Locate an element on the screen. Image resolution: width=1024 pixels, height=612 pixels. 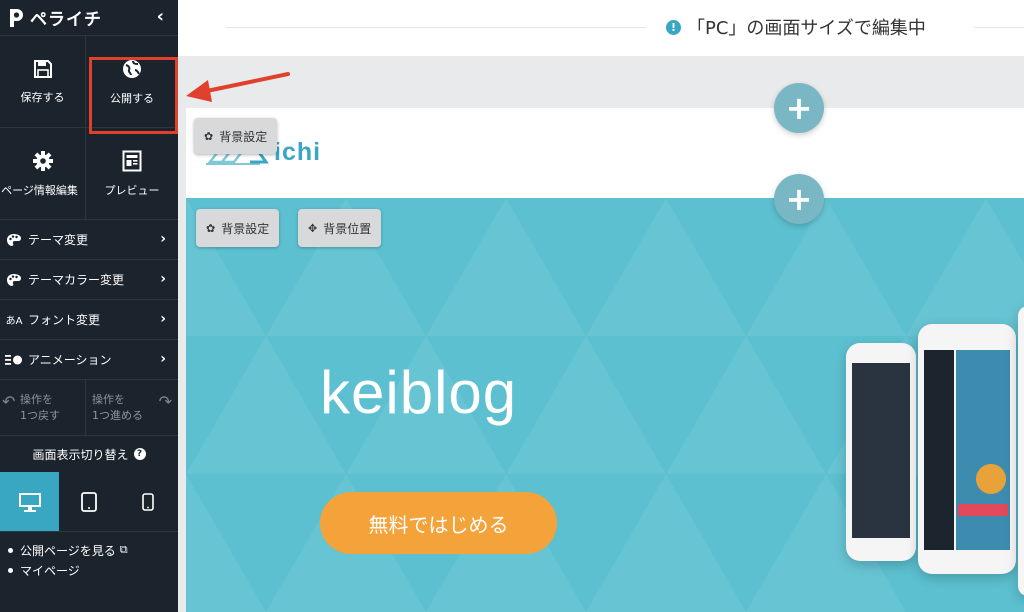
view-desktop-button is located at coordinates (29, 501).